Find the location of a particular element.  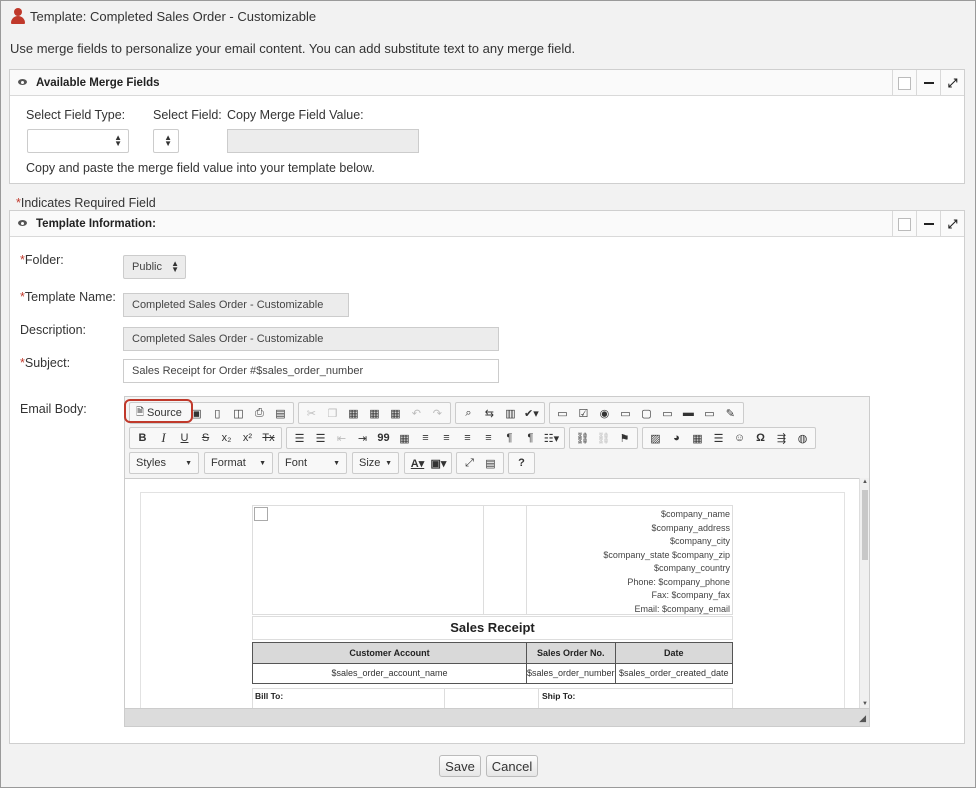

strike-button: S is located at coordinates (205, 438).